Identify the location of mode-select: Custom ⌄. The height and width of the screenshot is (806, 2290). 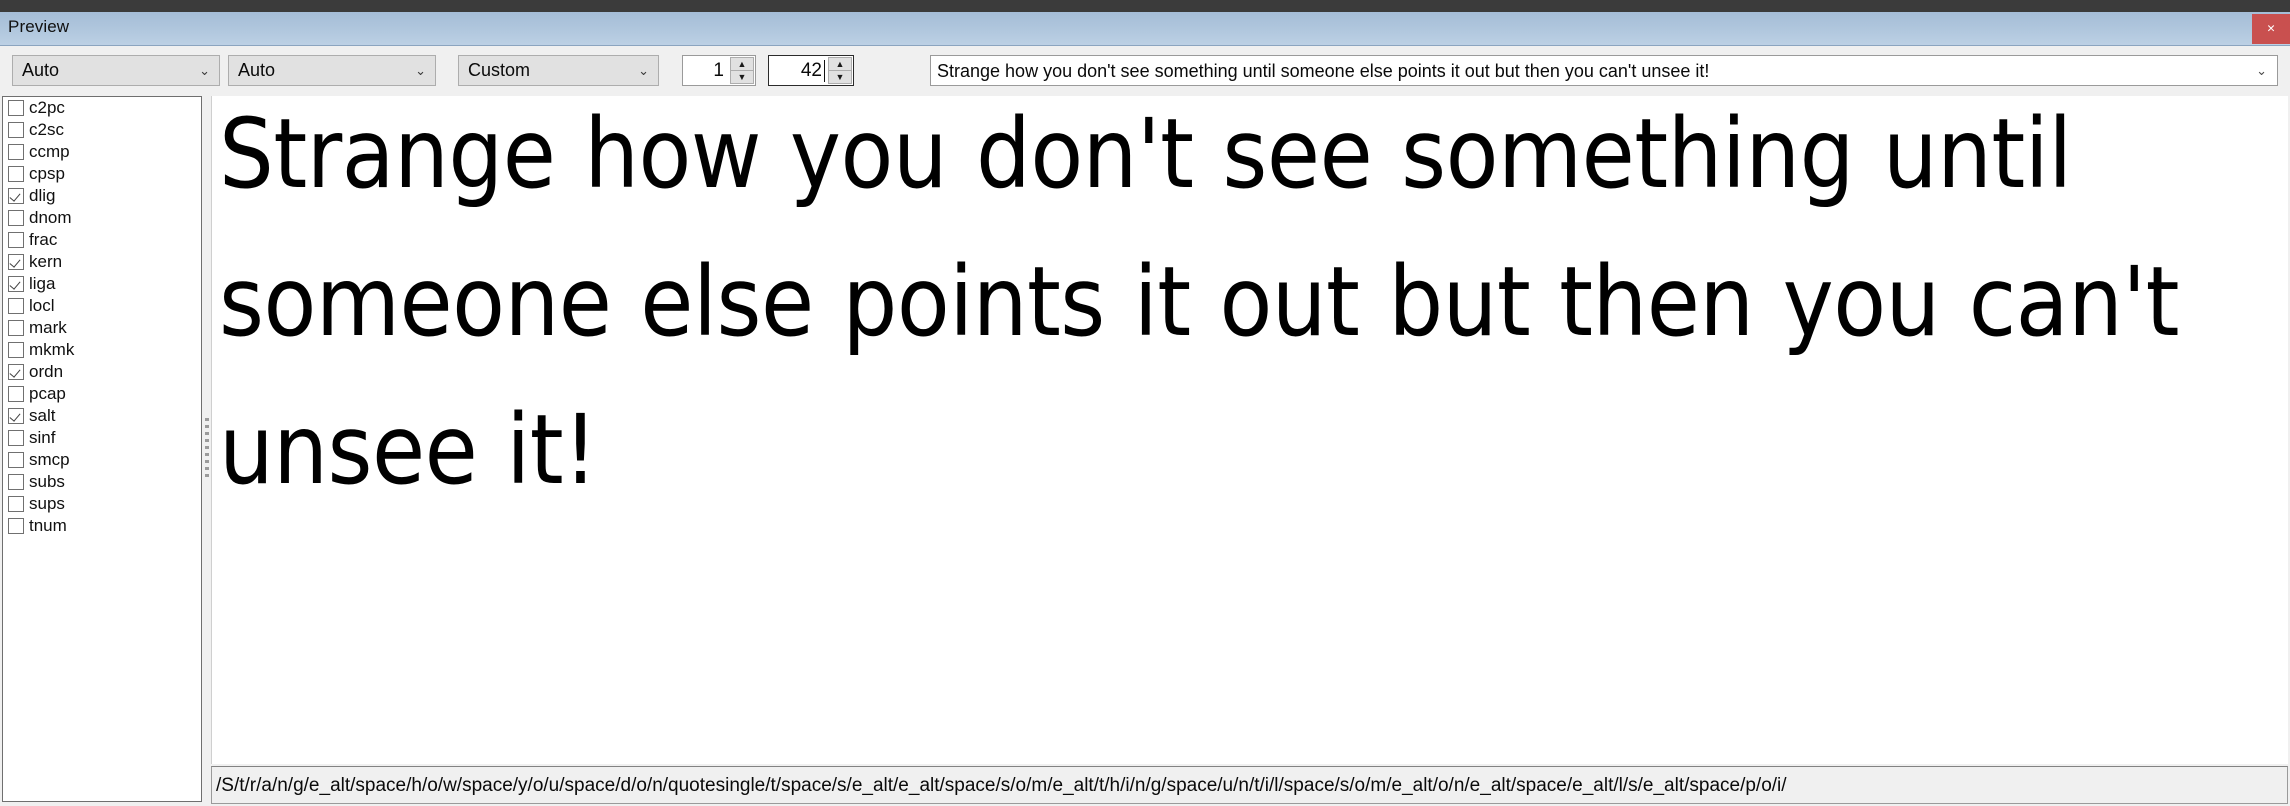
(558, 70).